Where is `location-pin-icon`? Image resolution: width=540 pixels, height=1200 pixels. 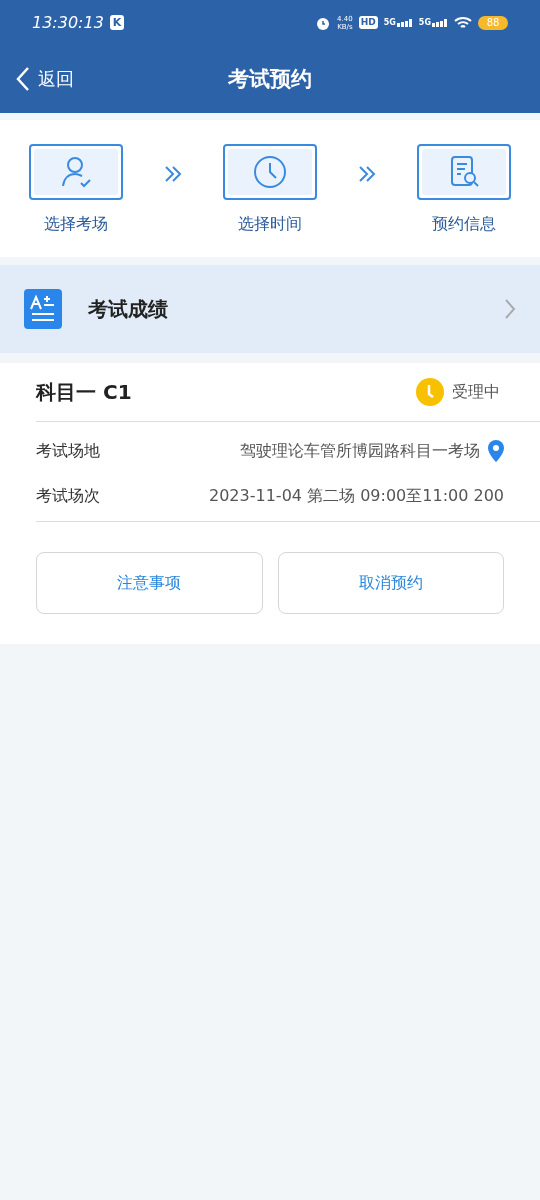
location-pin-icon is located at coordinates (496, 451).